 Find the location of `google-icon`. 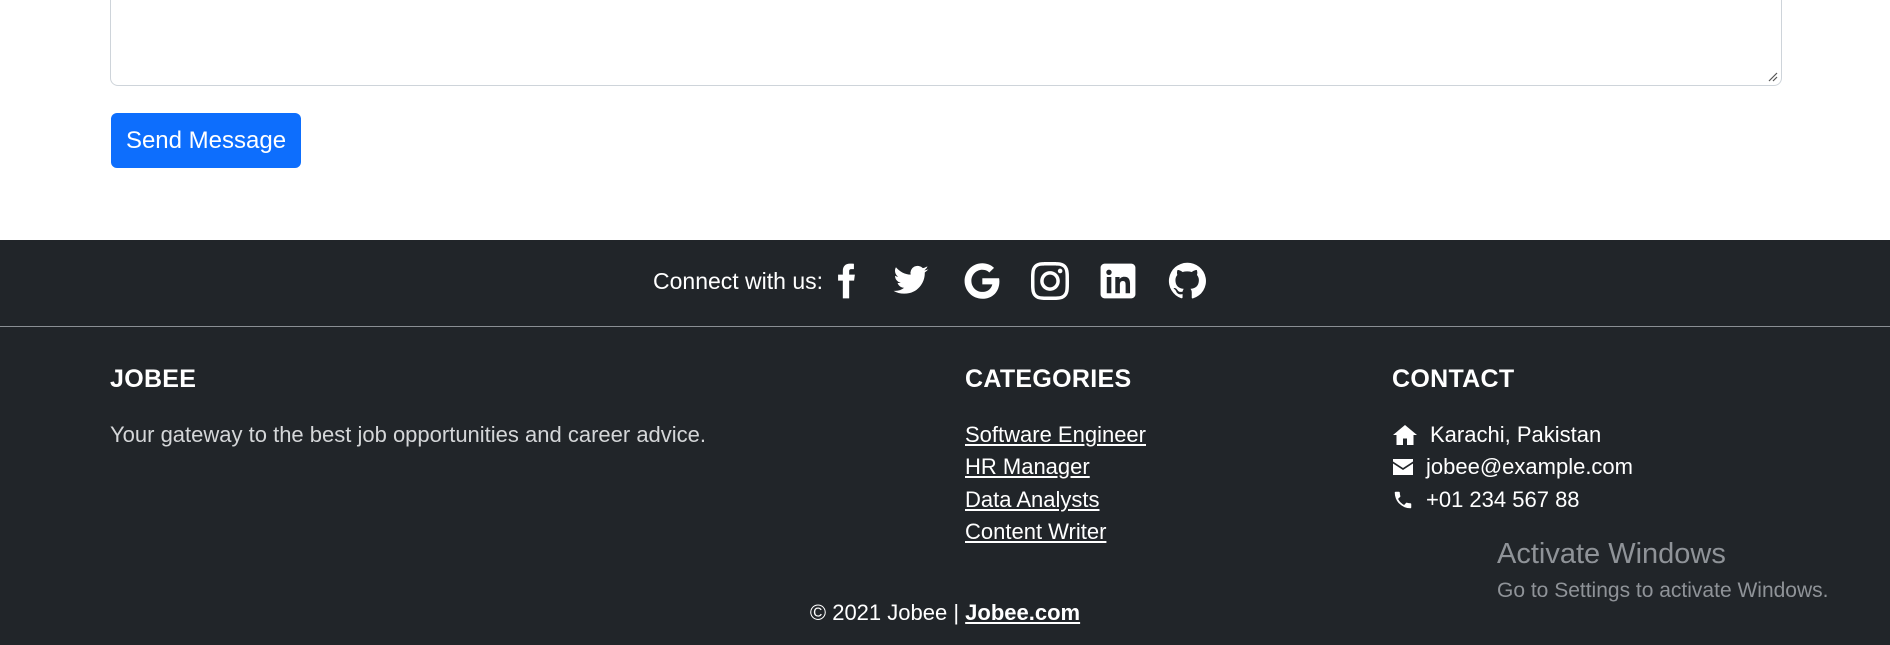

google-icon is located at coordinates (982, 281).